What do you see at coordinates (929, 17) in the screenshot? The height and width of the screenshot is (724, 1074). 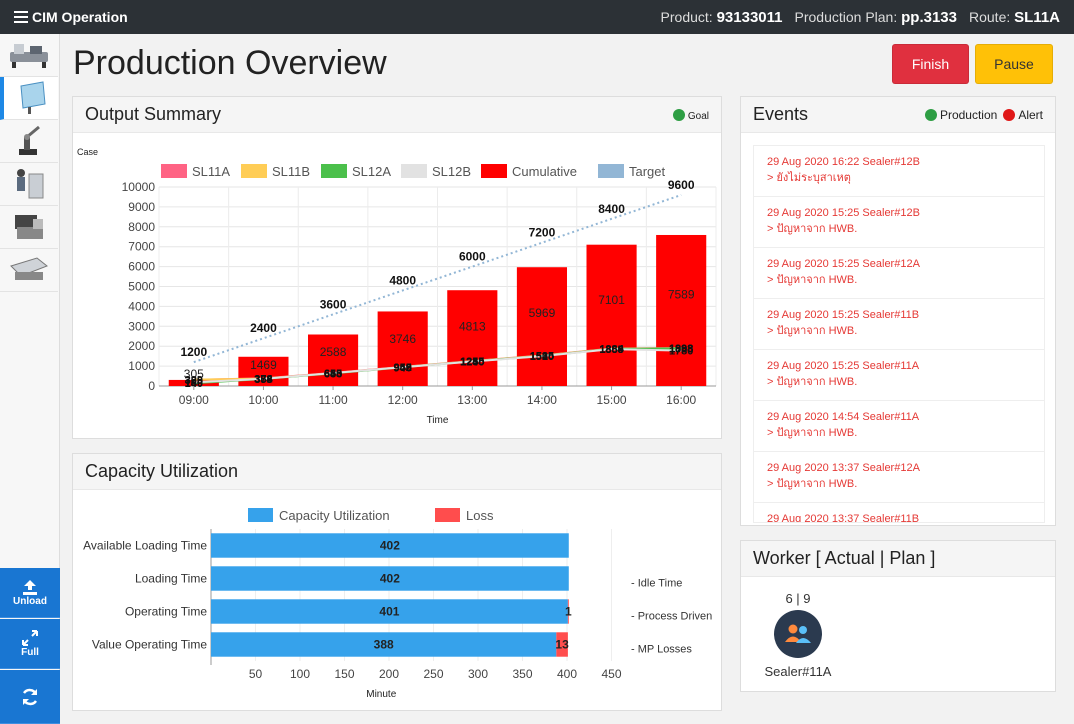 I see `plan-value: pp.3133` at bounding box center [929, 17].